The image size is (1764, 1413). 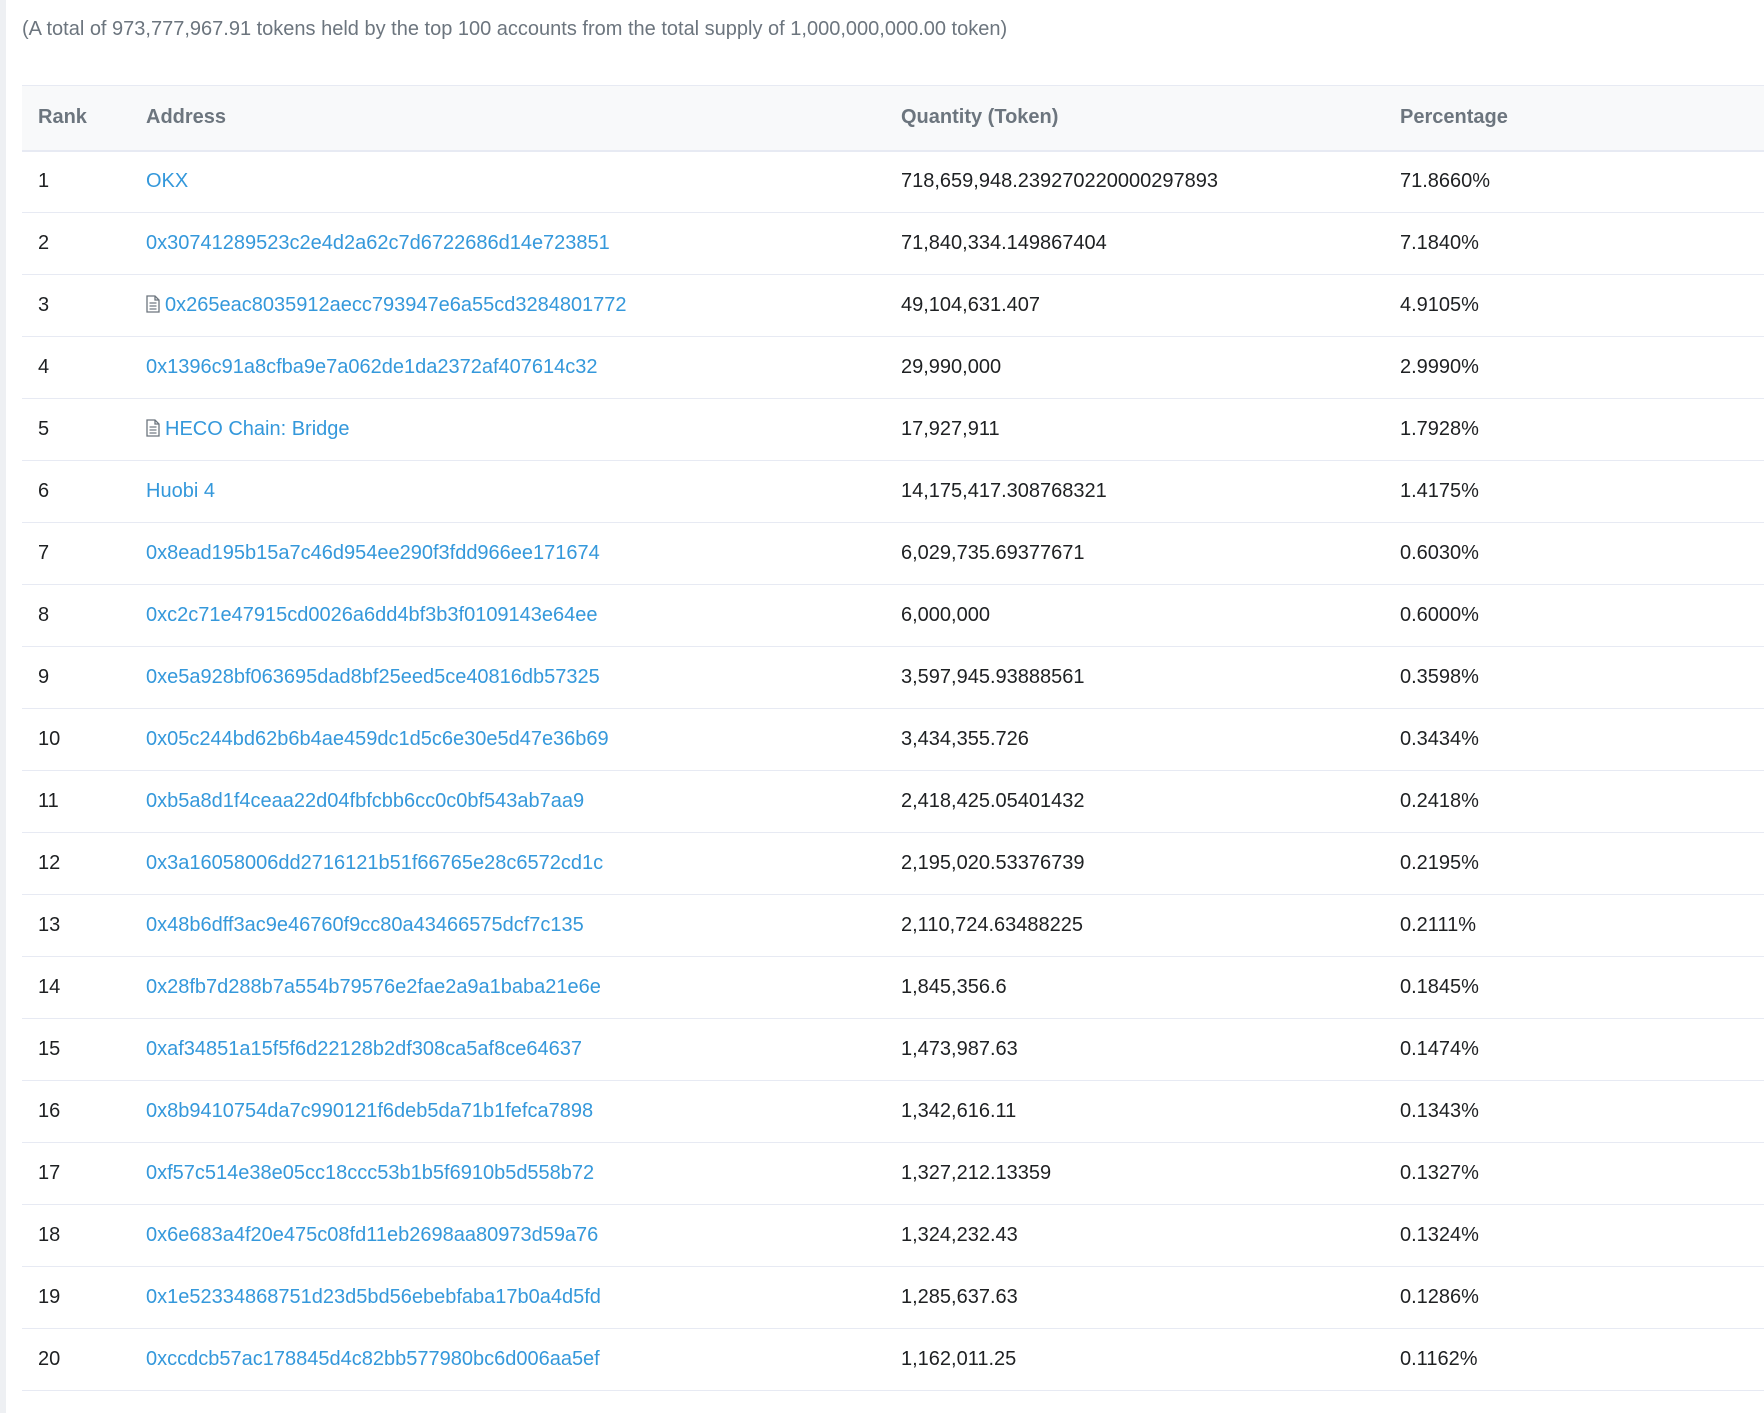 What do you see at coordinates (49, 1111) in the screenshot?
I see `rank-cell: 16` at bounding box center [49, 1111].